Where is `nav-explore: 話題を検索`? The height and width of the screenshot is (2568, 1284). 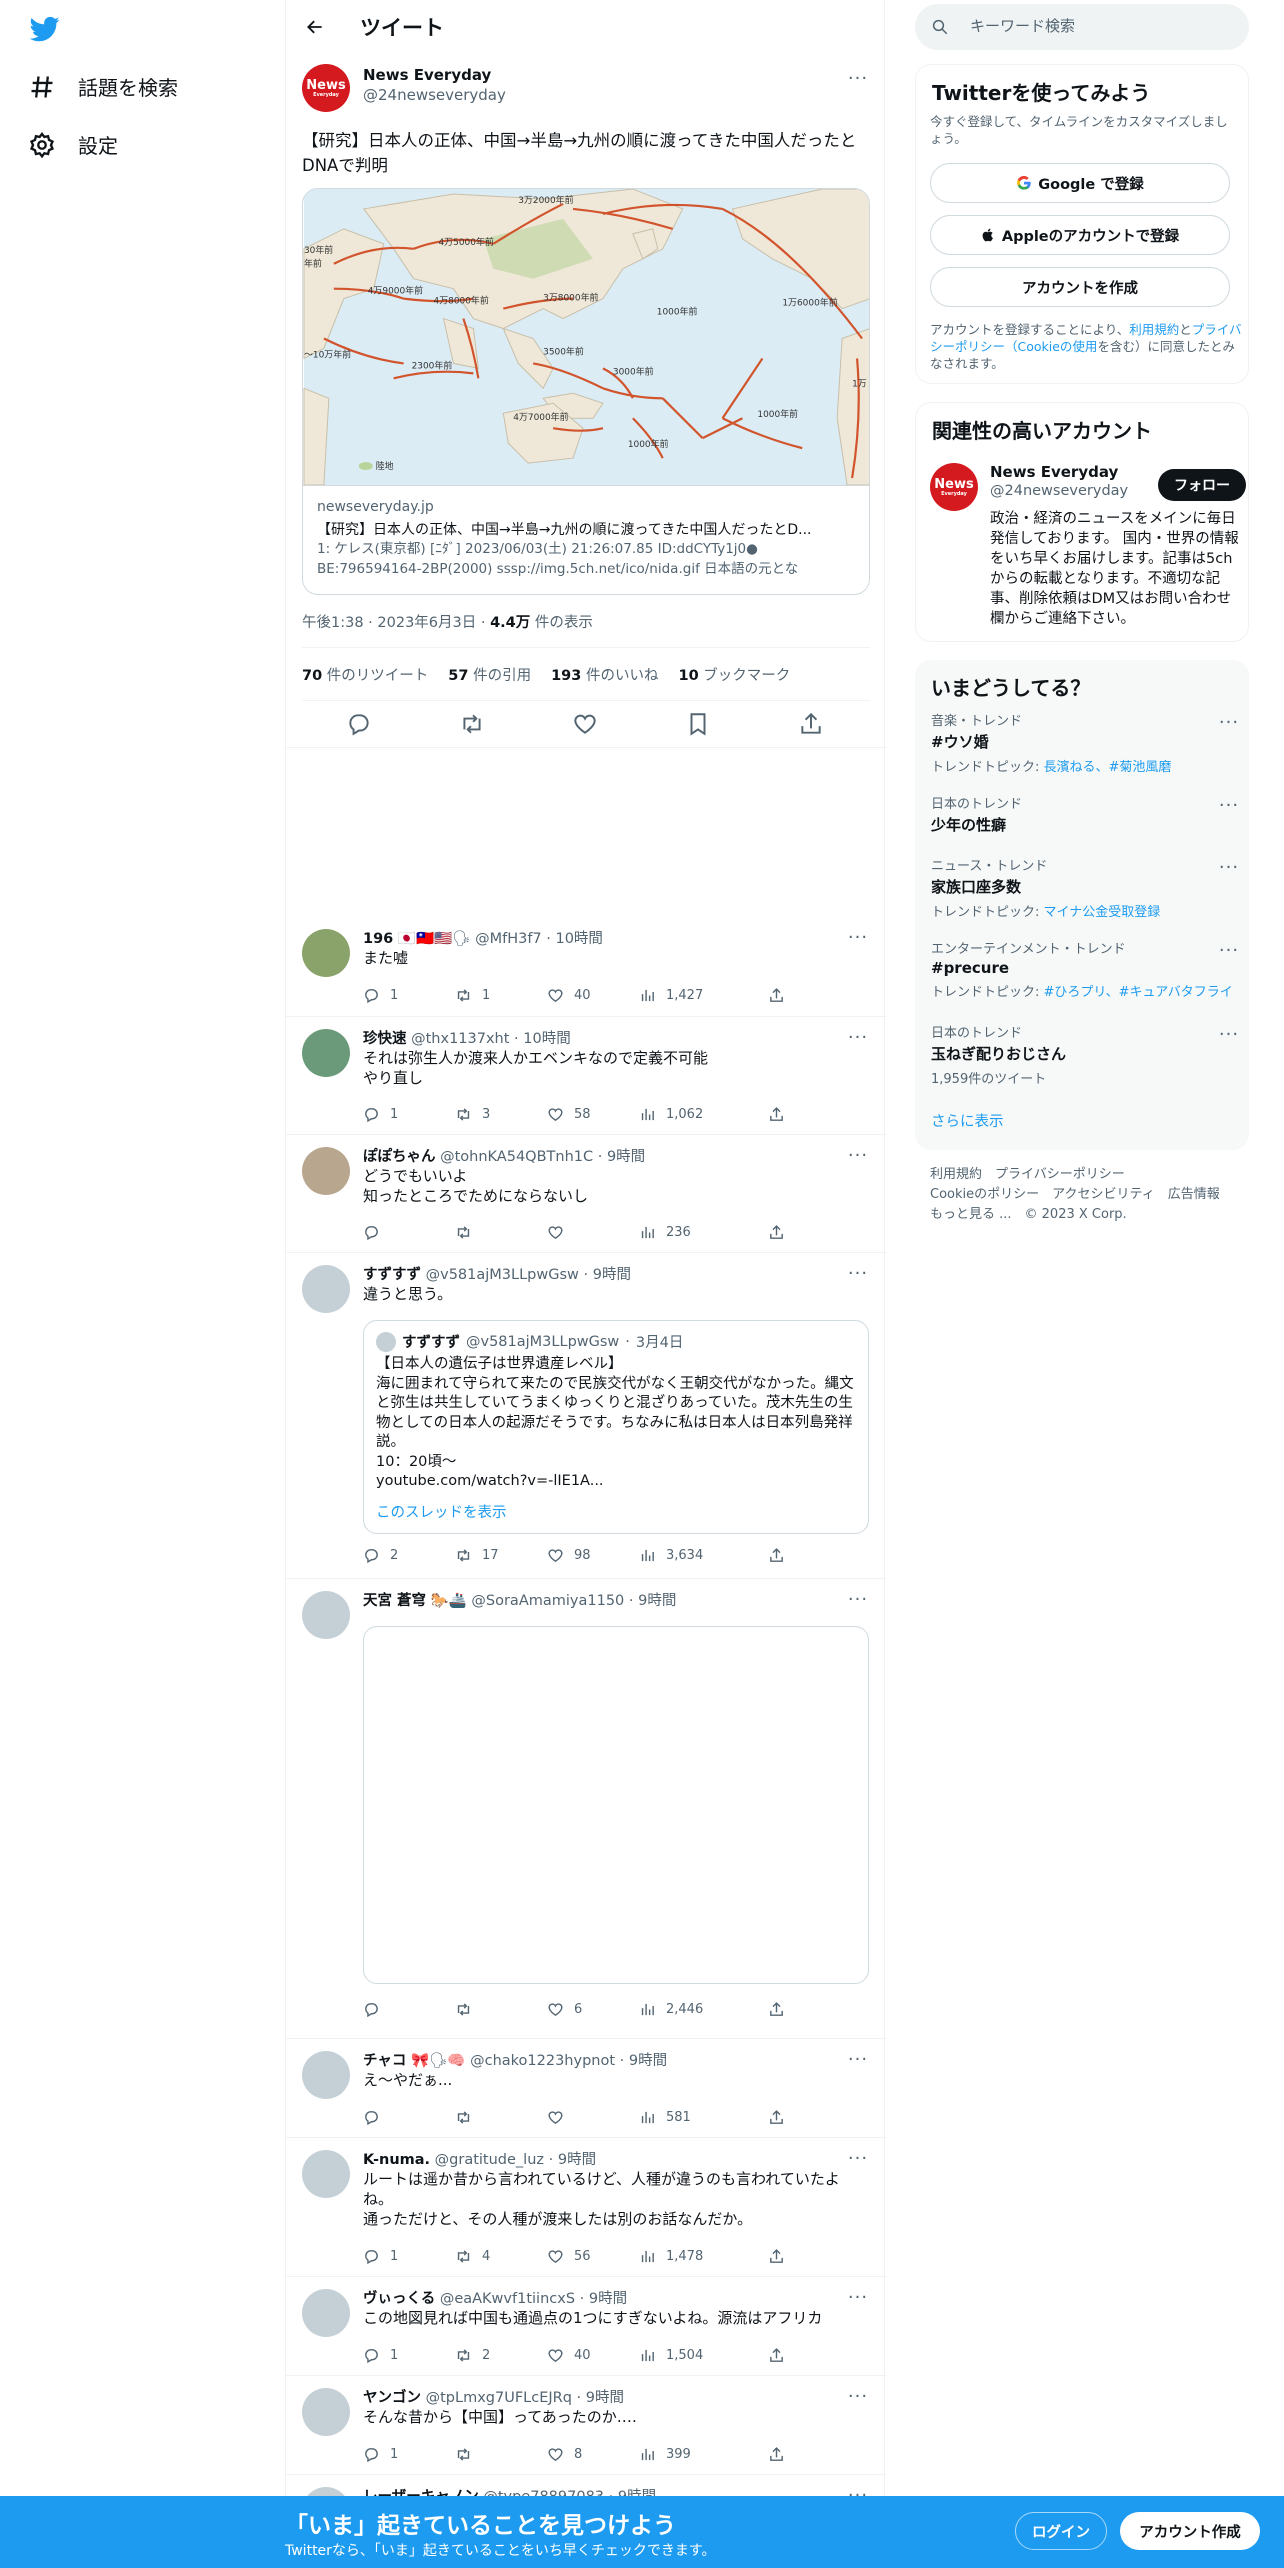
nav-explore: 話題を検索 is located at coordinates (103, 86).